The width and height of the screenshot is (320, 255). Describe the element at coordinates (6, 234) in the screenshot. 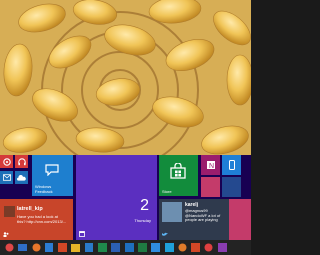

I see `people-icon` at that location.